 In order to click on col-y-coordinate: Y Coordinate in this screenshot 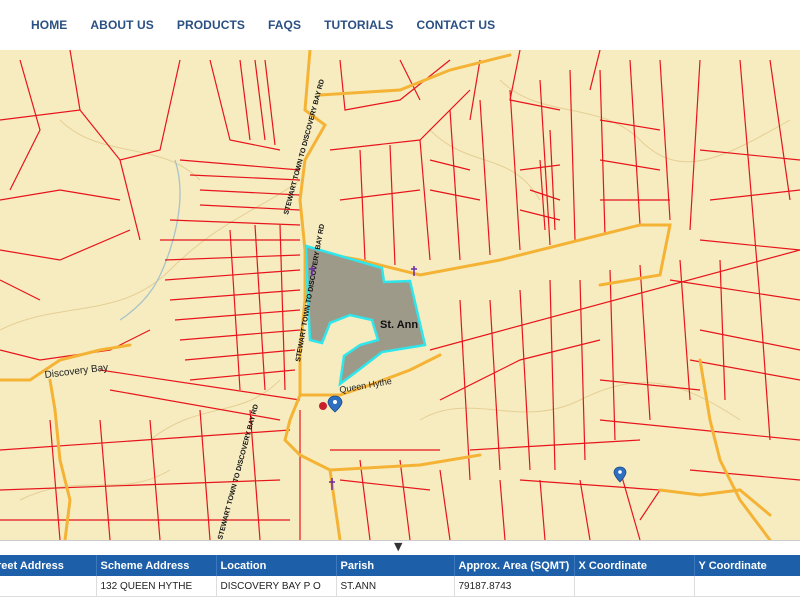, I will do `click(747, 565)`.